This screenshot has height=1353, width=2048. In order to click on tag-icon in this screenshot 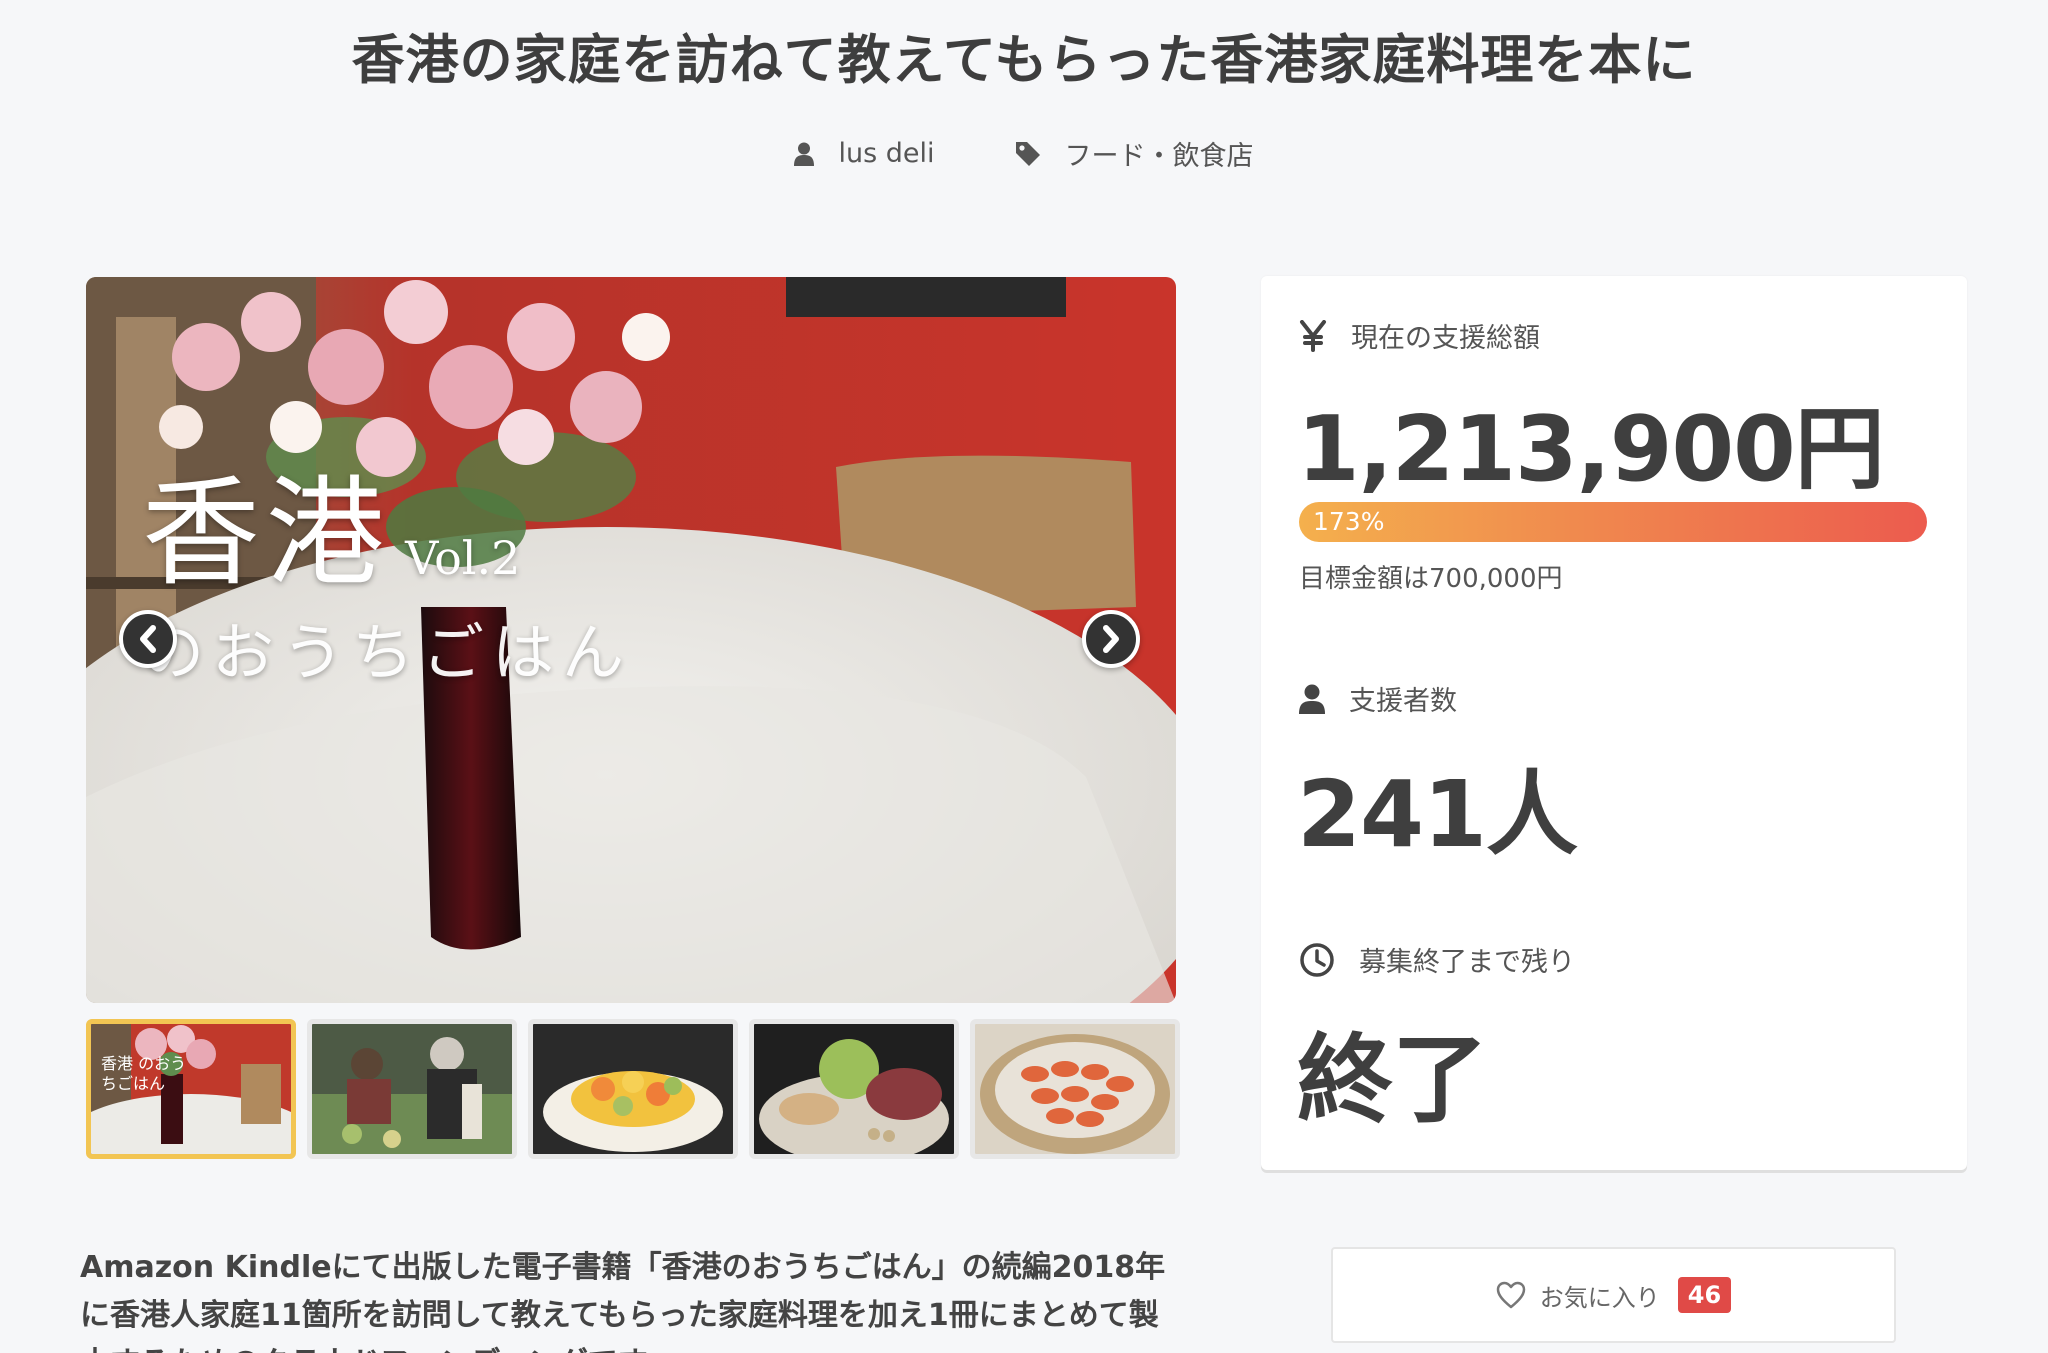, I will do `click(1027, 153)`.